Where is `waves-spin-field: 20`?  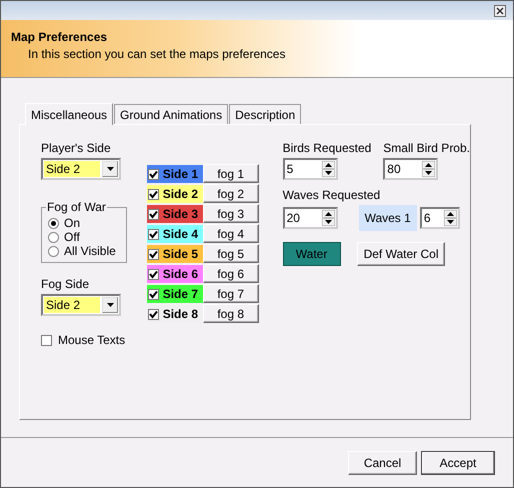 waves-spin-field: 20 is located at coordinates (310, 218).